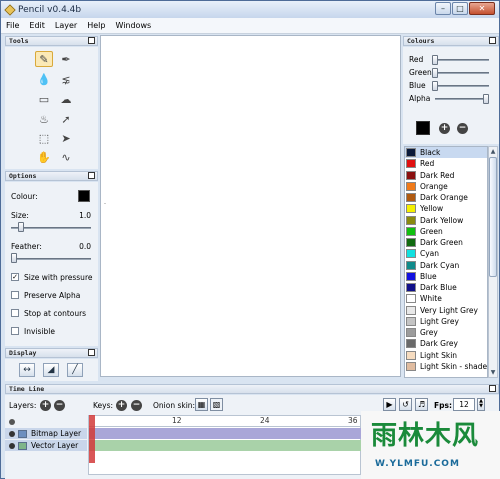  I want to click on hand-tool-icon: ✋, so click(44, 157).